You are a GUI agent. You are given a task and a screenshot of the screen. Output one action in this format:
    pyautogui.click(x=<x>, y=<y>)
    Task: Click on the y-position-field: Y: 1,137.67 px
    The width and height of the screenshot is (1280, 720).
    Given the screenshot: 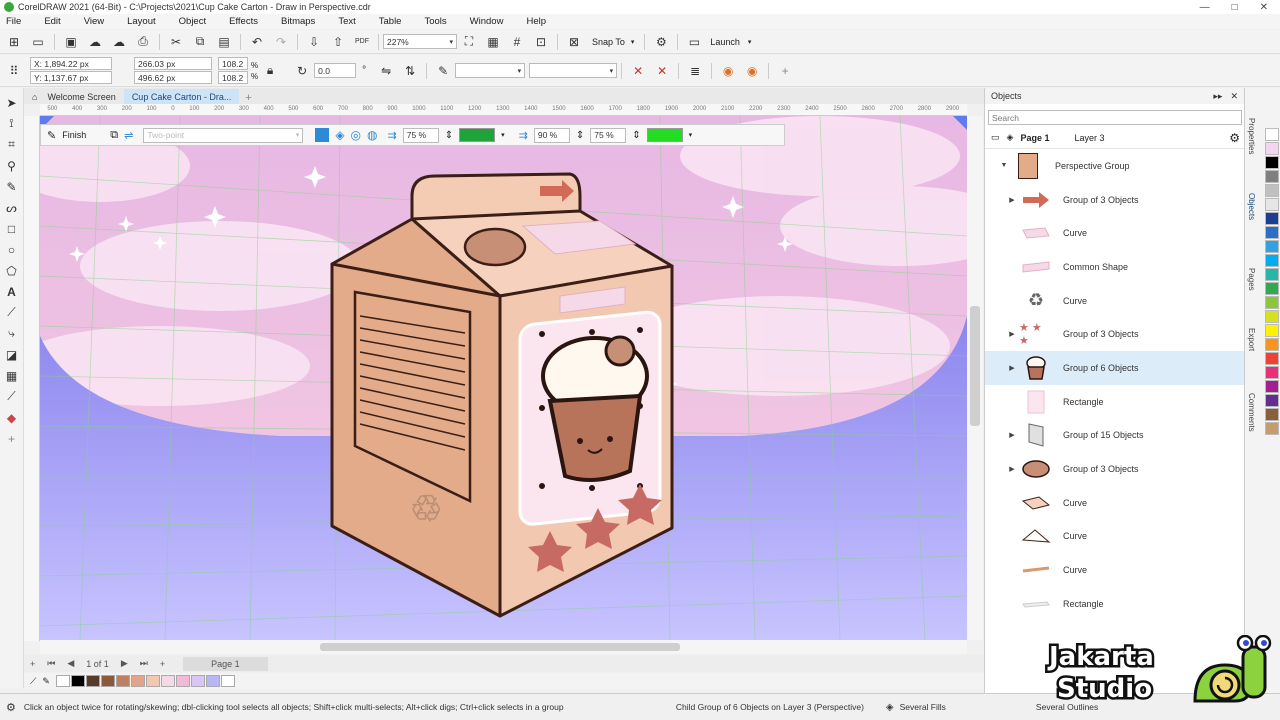 What is the action you would take?
    pyautogui.click(x=71, y=77)
    